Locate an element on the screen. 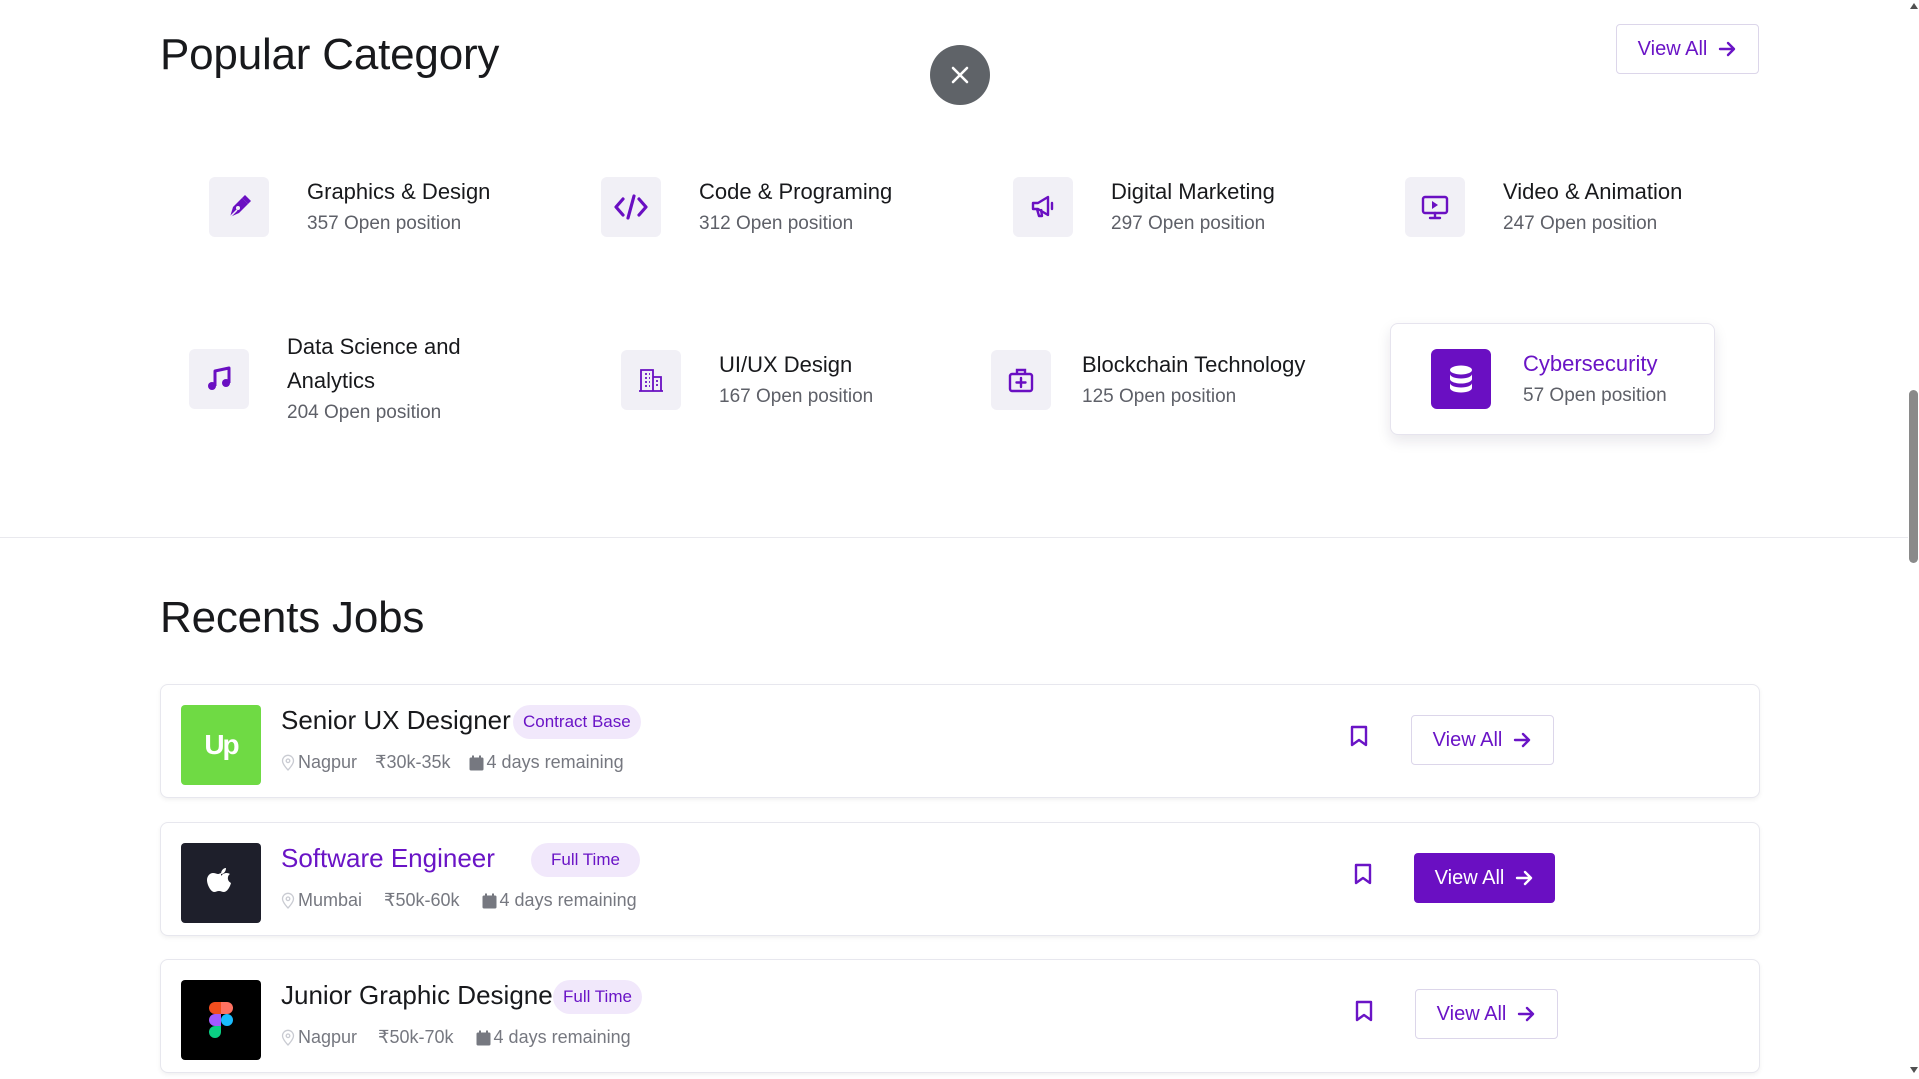 The image size is (1919, 1079). job-title: Senior UX Designer is located at coordinates (396, 720).